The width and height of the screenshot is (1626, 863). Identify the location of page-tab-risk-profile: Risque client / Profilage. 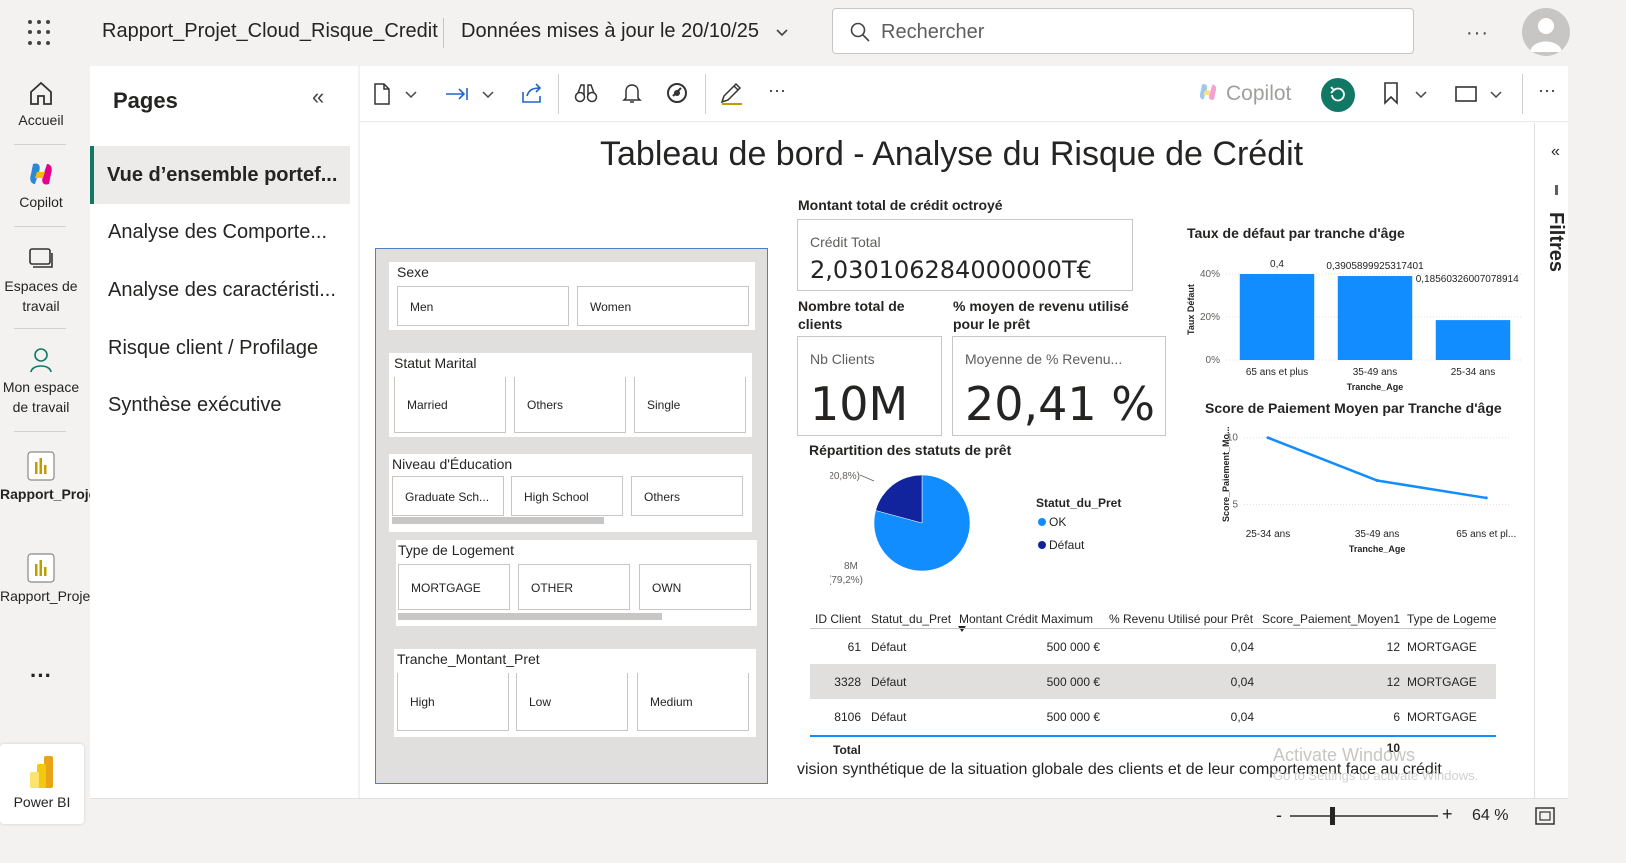
(220, 348).